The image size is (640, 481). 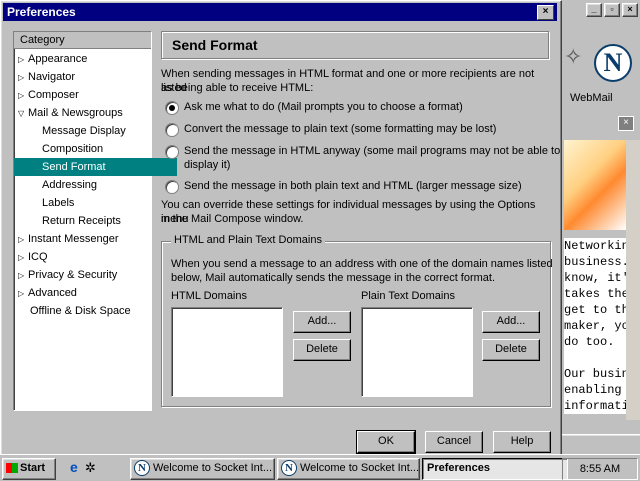 I want to click on system-tray: 8:55 AM, so click(x=600, y=469).